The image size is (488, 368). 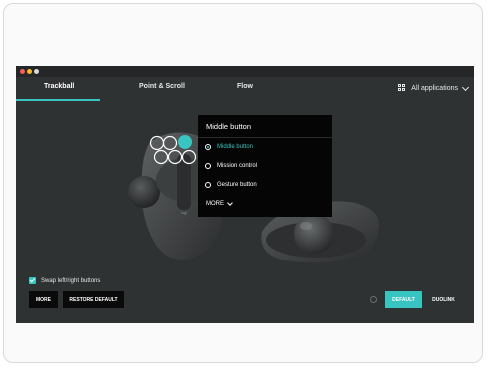 I want to click on swap-buttons-label: Swap left/right buttons, so click(x=71, y=280).